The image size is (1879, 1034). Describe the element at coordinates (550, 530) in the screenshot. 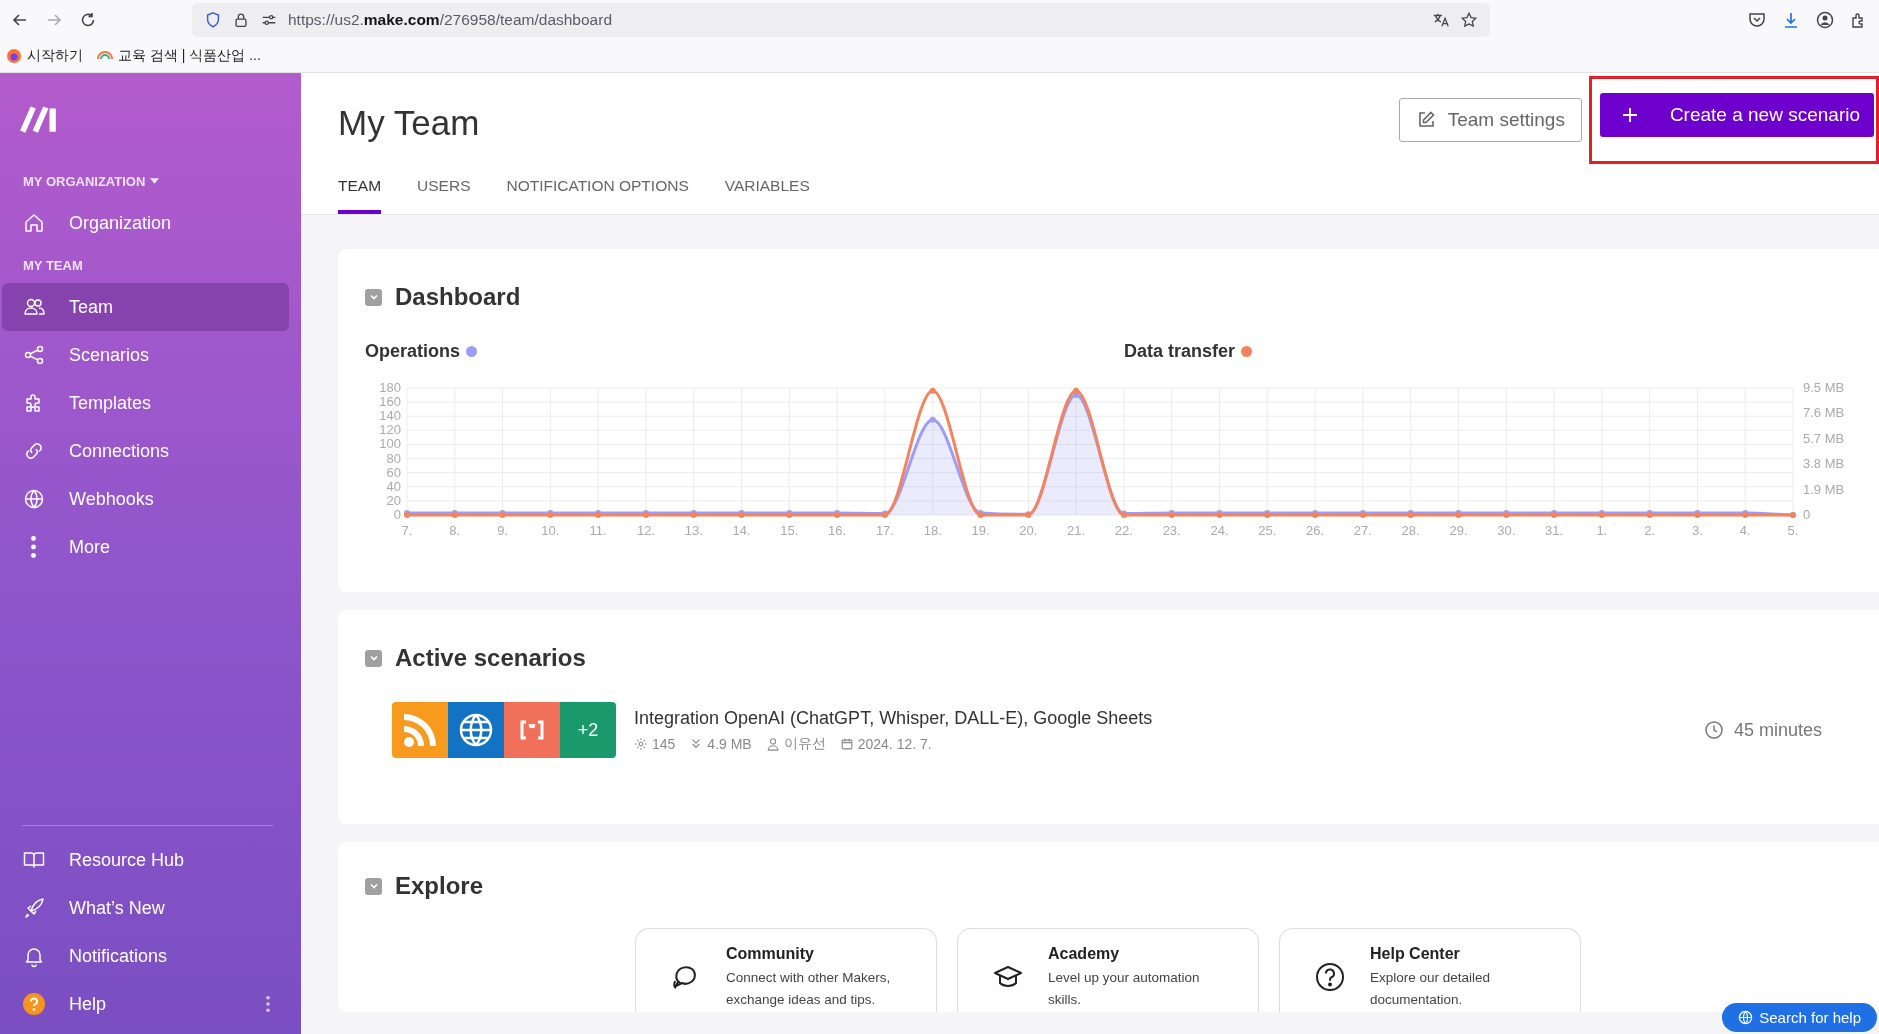

I see `axis-label: 10.` at that location.